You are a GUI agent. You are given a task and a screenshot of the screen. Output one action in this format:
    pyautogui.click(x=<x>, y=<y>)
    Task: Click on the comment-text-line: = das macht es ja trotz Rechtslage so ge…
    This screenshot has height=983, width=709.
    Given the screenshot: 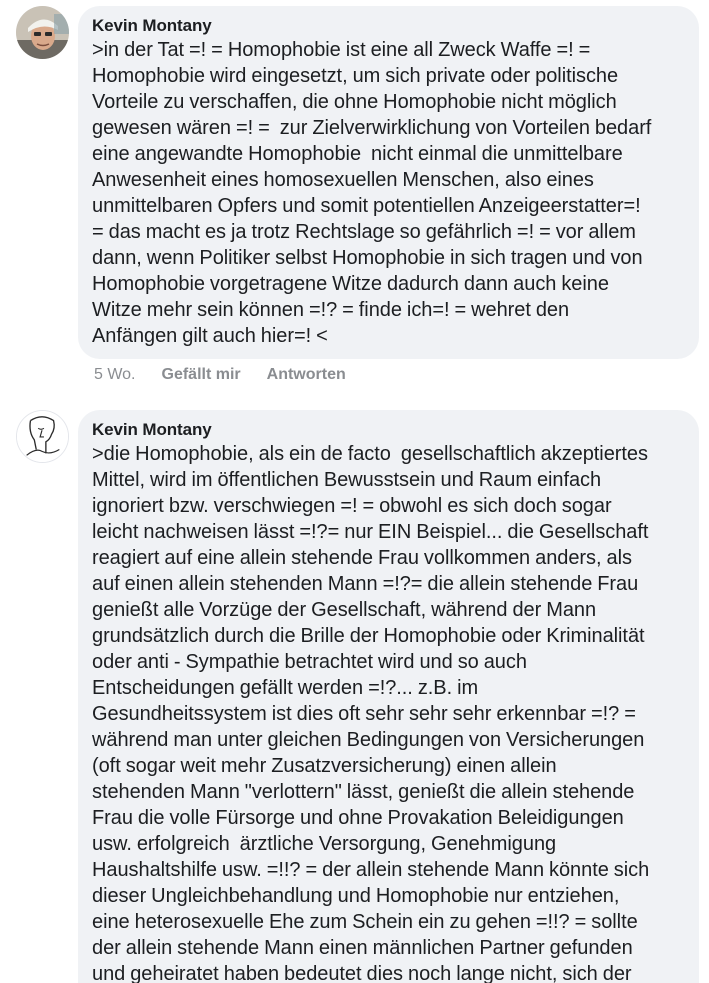 What is the action you would take?
    pyautogui.click(x=364, y=232)
    